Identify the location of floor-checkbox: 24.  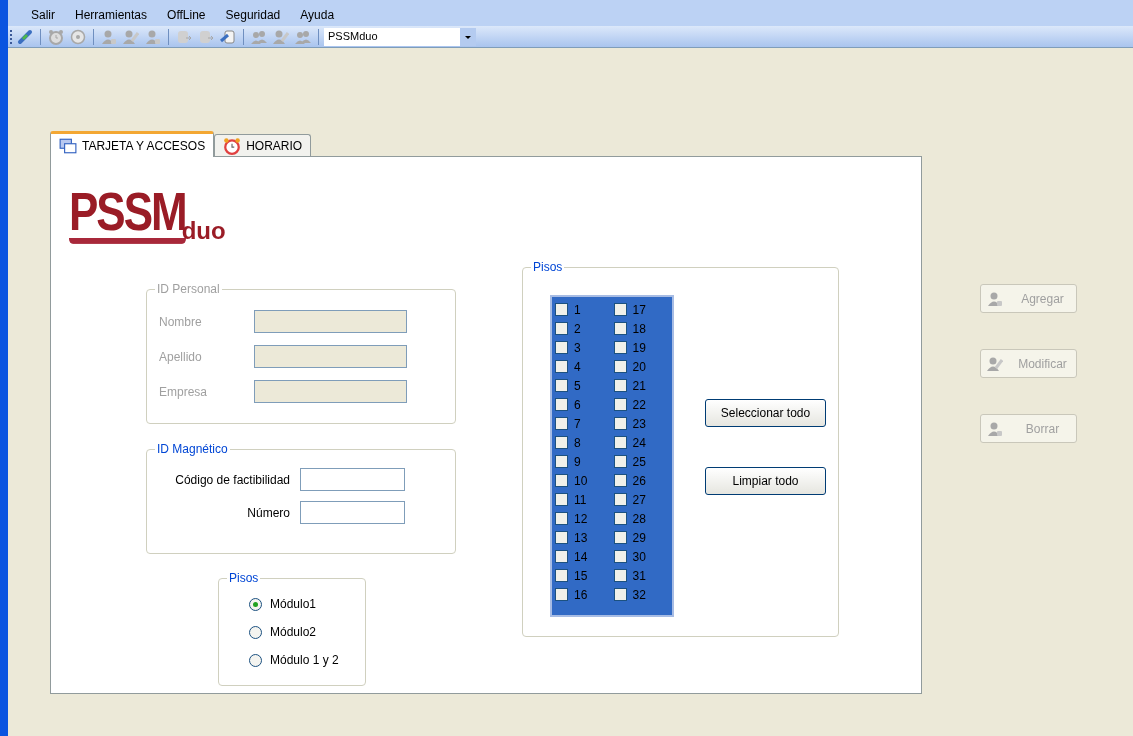
(641, 442).